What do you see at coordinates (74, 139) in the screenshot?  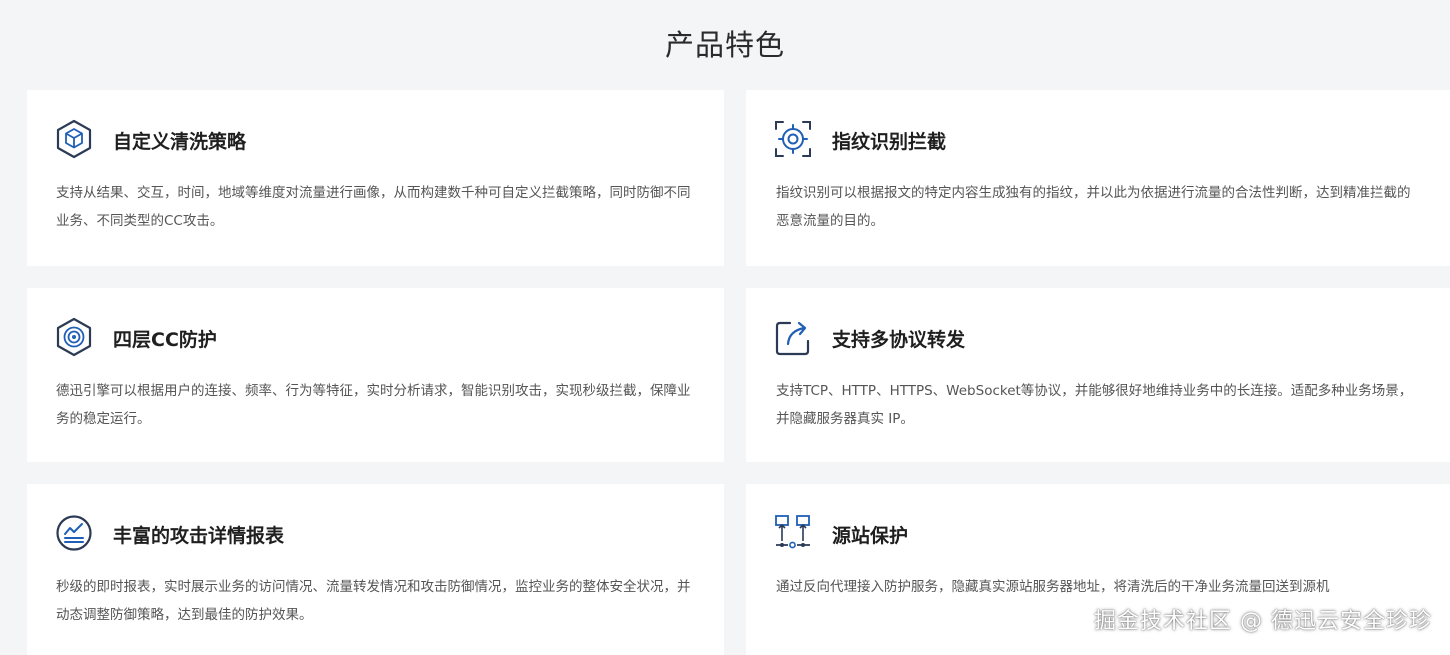 I see `cube-icon` at bounding box center [74, 139].